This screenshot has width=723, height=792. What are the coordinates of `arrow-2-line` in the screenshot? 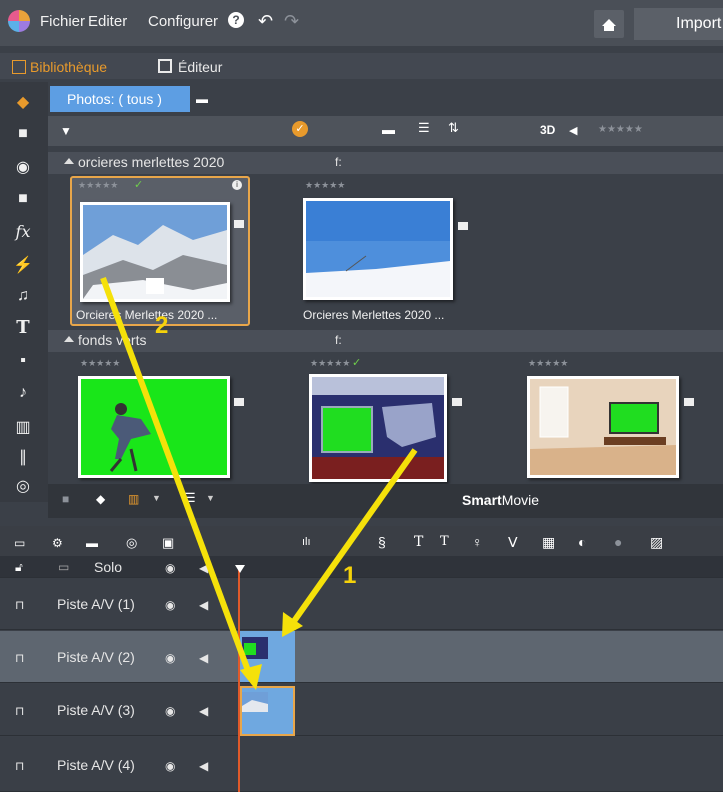 It's located at (176, 477).